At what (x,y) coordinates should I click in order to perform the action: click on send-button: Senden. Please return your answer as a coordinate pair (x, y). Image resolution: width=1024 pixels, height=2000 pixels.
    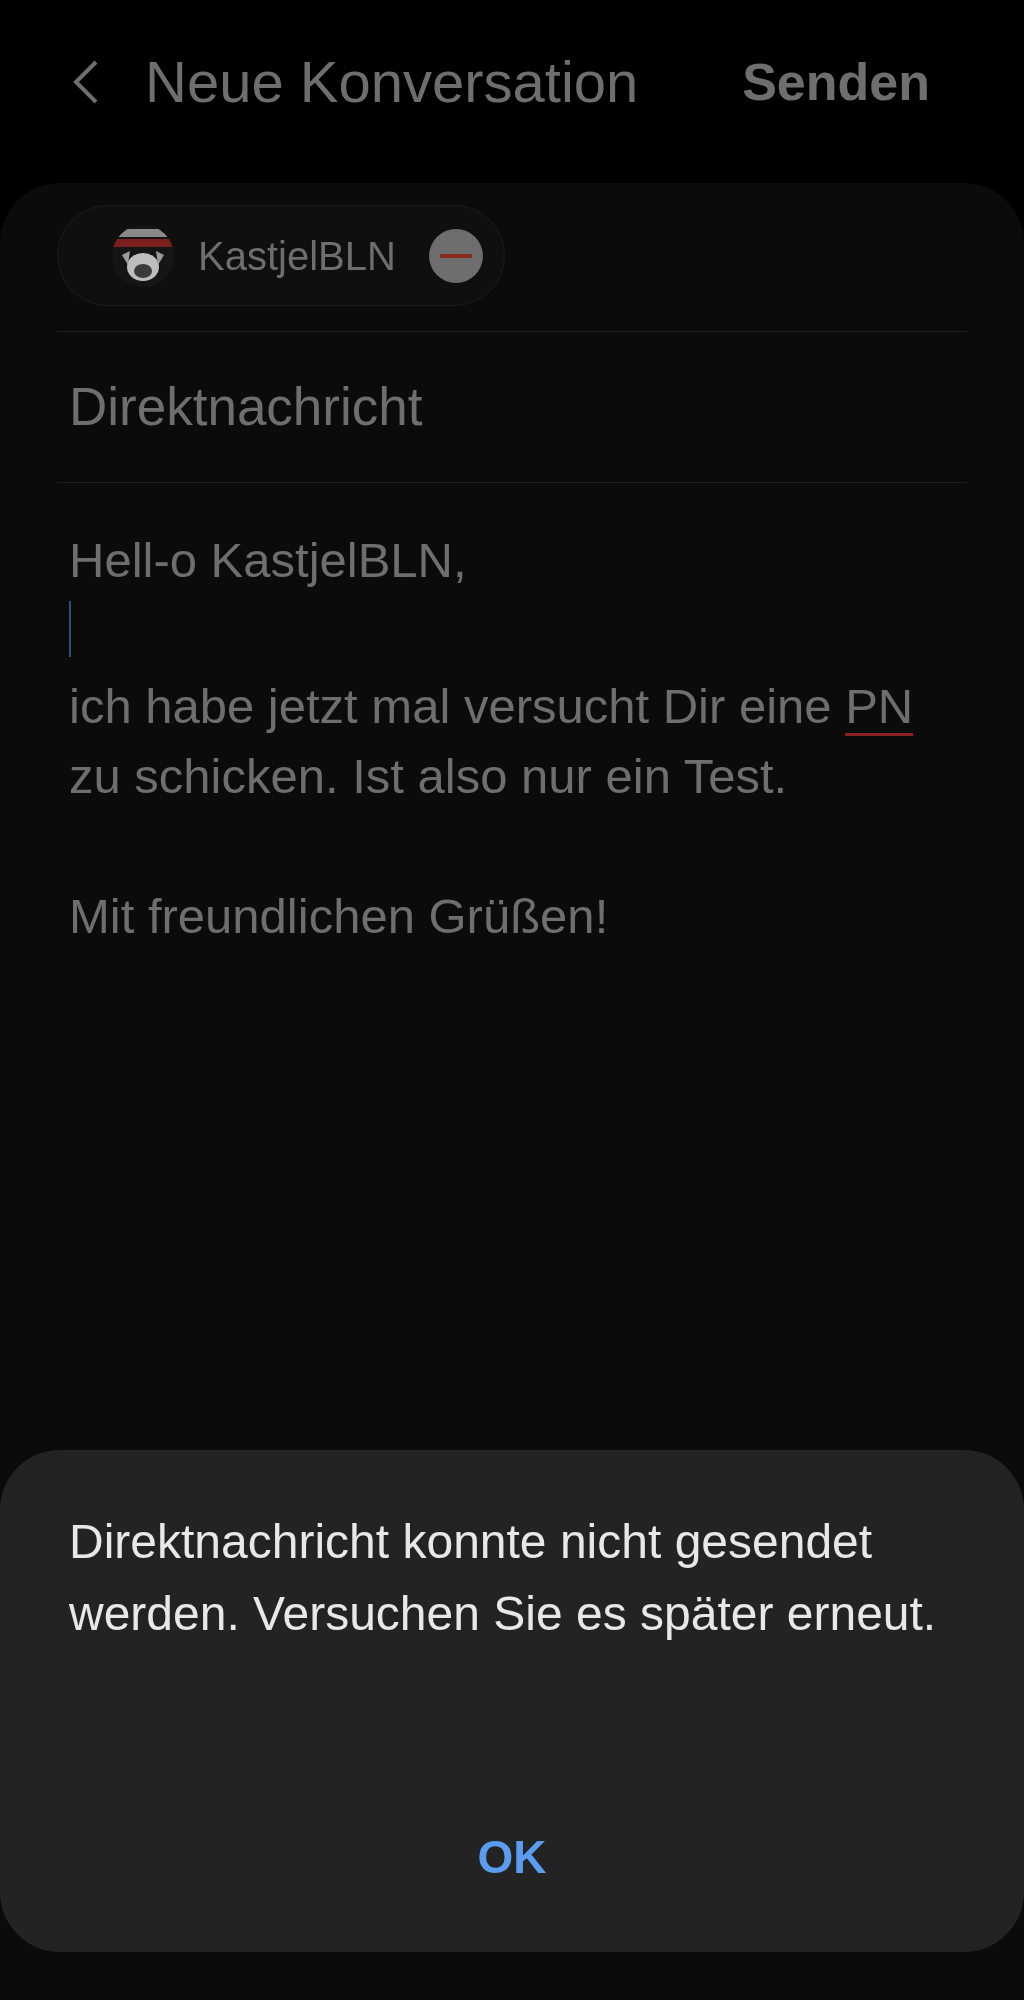
    Looking at the image, I should click on (836, 81).